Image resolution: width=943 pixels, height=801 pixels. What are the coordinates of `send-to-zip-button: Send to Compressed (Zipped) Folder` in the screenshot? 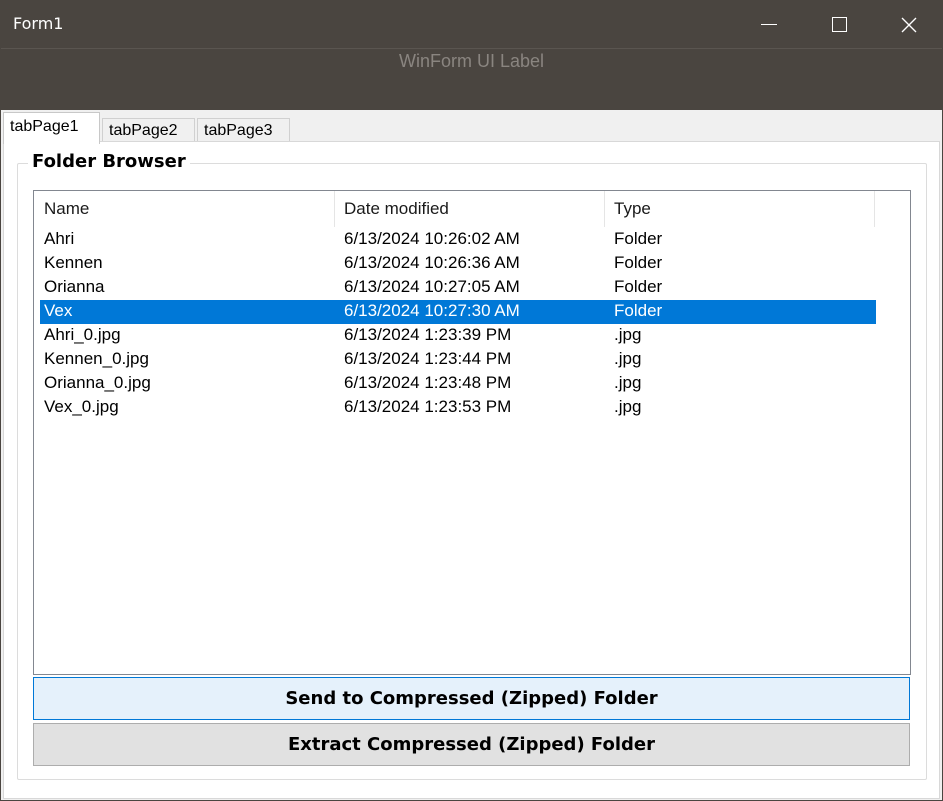 It's located at (471, 698).